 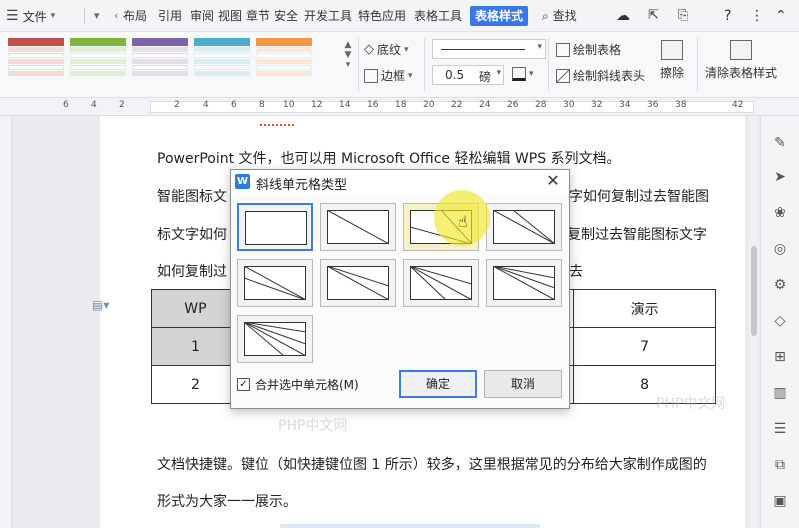 I want to click on search-icon: ⌕, so click(x=545, y=16).